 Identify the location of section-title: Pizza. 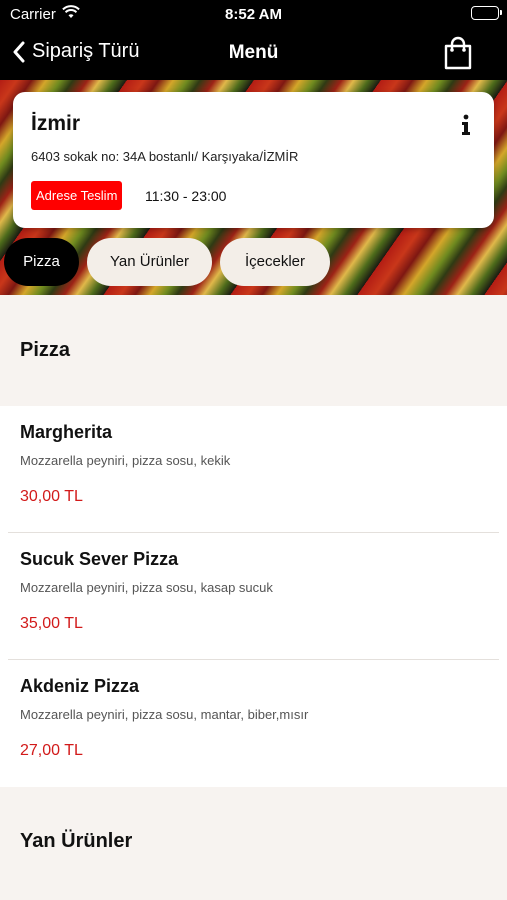
(45, 350).